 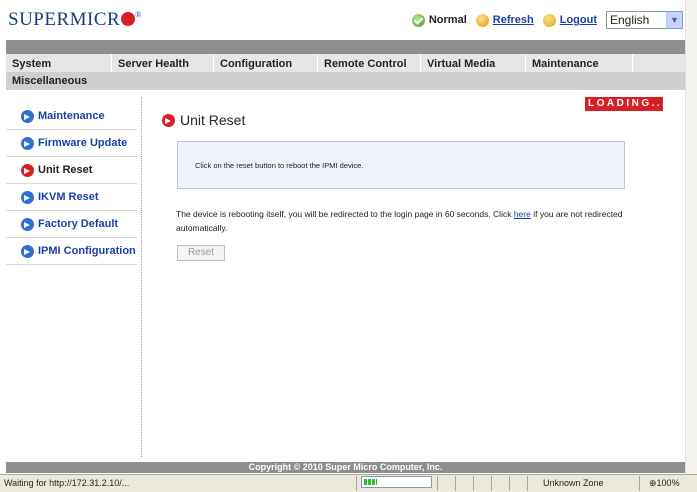 What do you see at coordinates (513, 20) in the screenshot?
I see `refresh-label: Refresh` at bounding box center [513, 20].